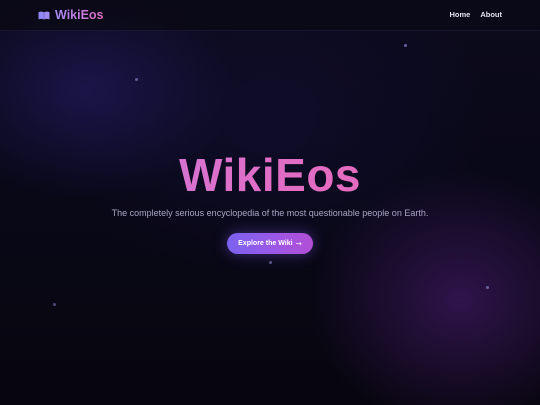  What do you see at coordinates (79, 15) in the screenshot?
I see `brand-name: WikiEos` at bounding box center [79, 15].